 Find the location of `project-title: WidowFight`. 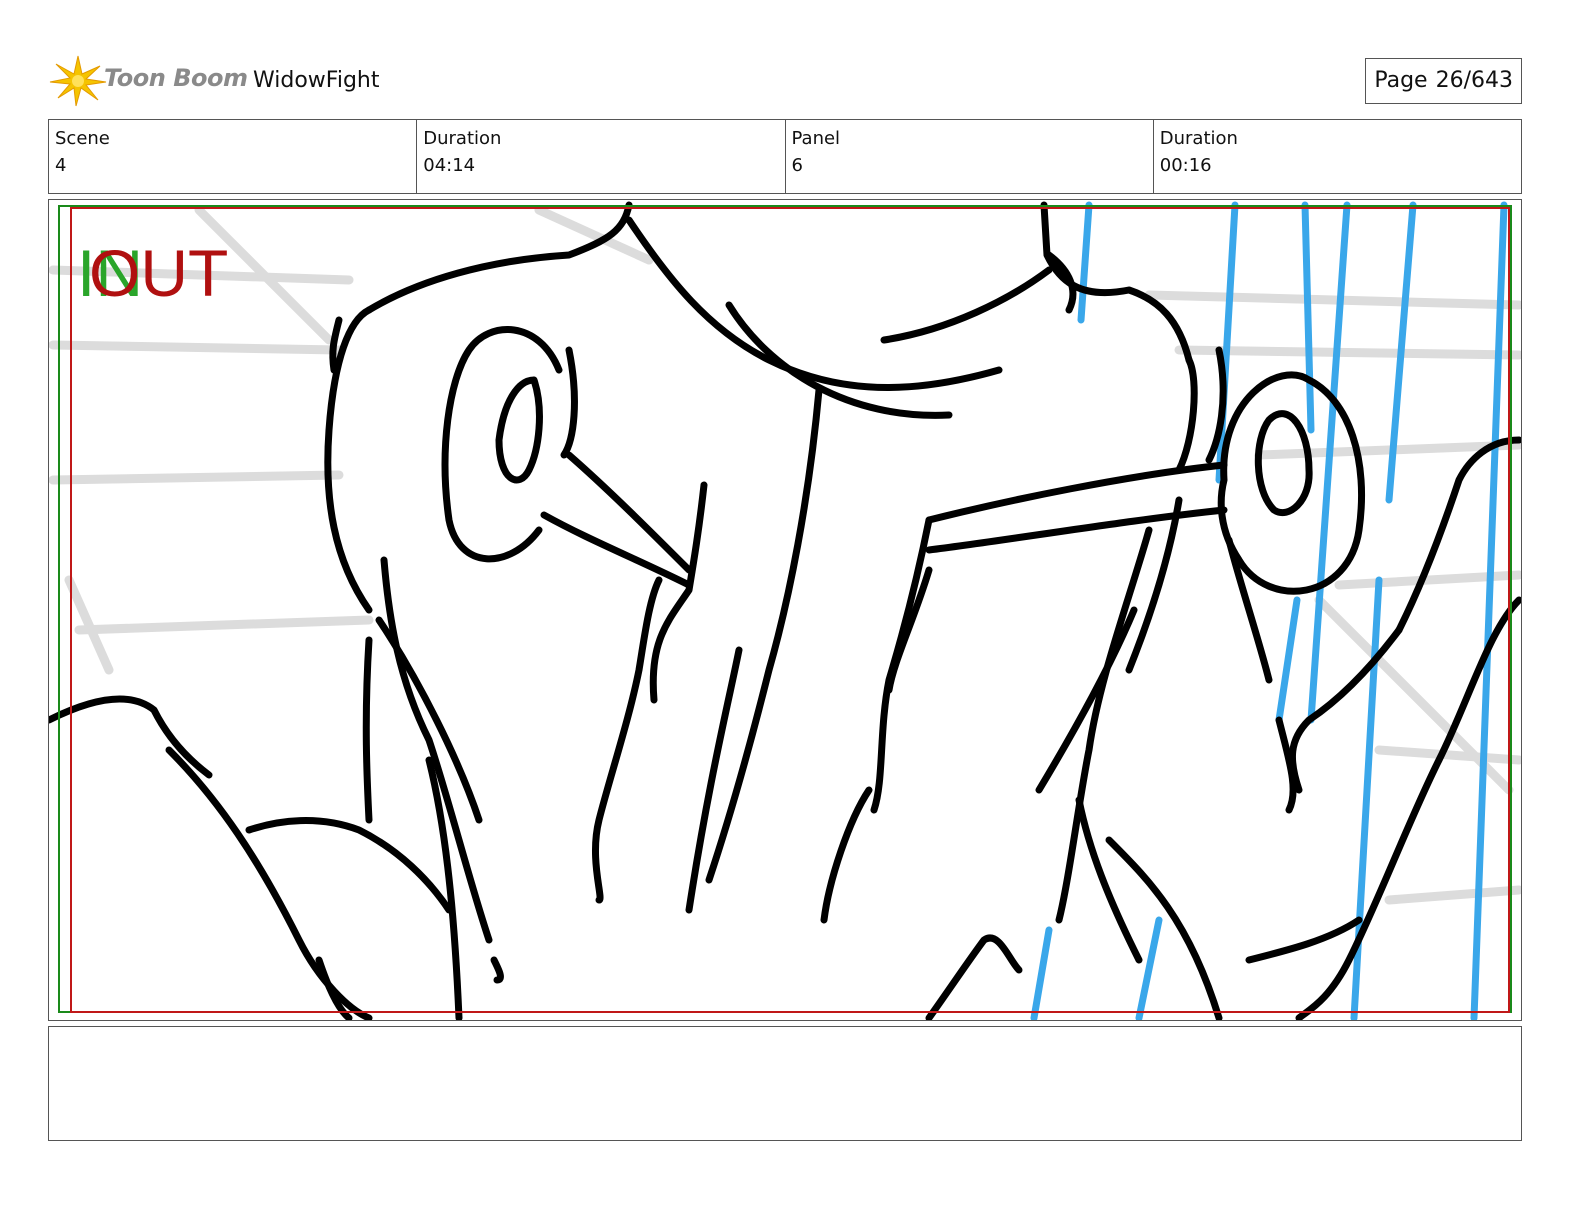

project-title: WidowFight is located at coordinates (316, 80).